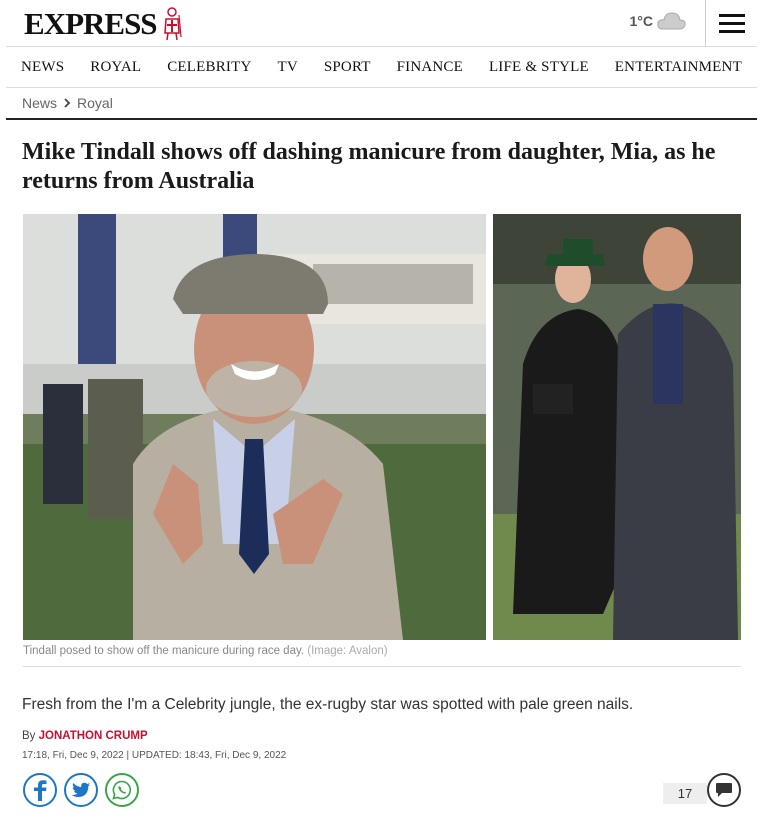 The image size is (766, 819). Describe the element at coordinates (91, 23) in the screenshot. I see `logo-text: EXPRESS` at that location.